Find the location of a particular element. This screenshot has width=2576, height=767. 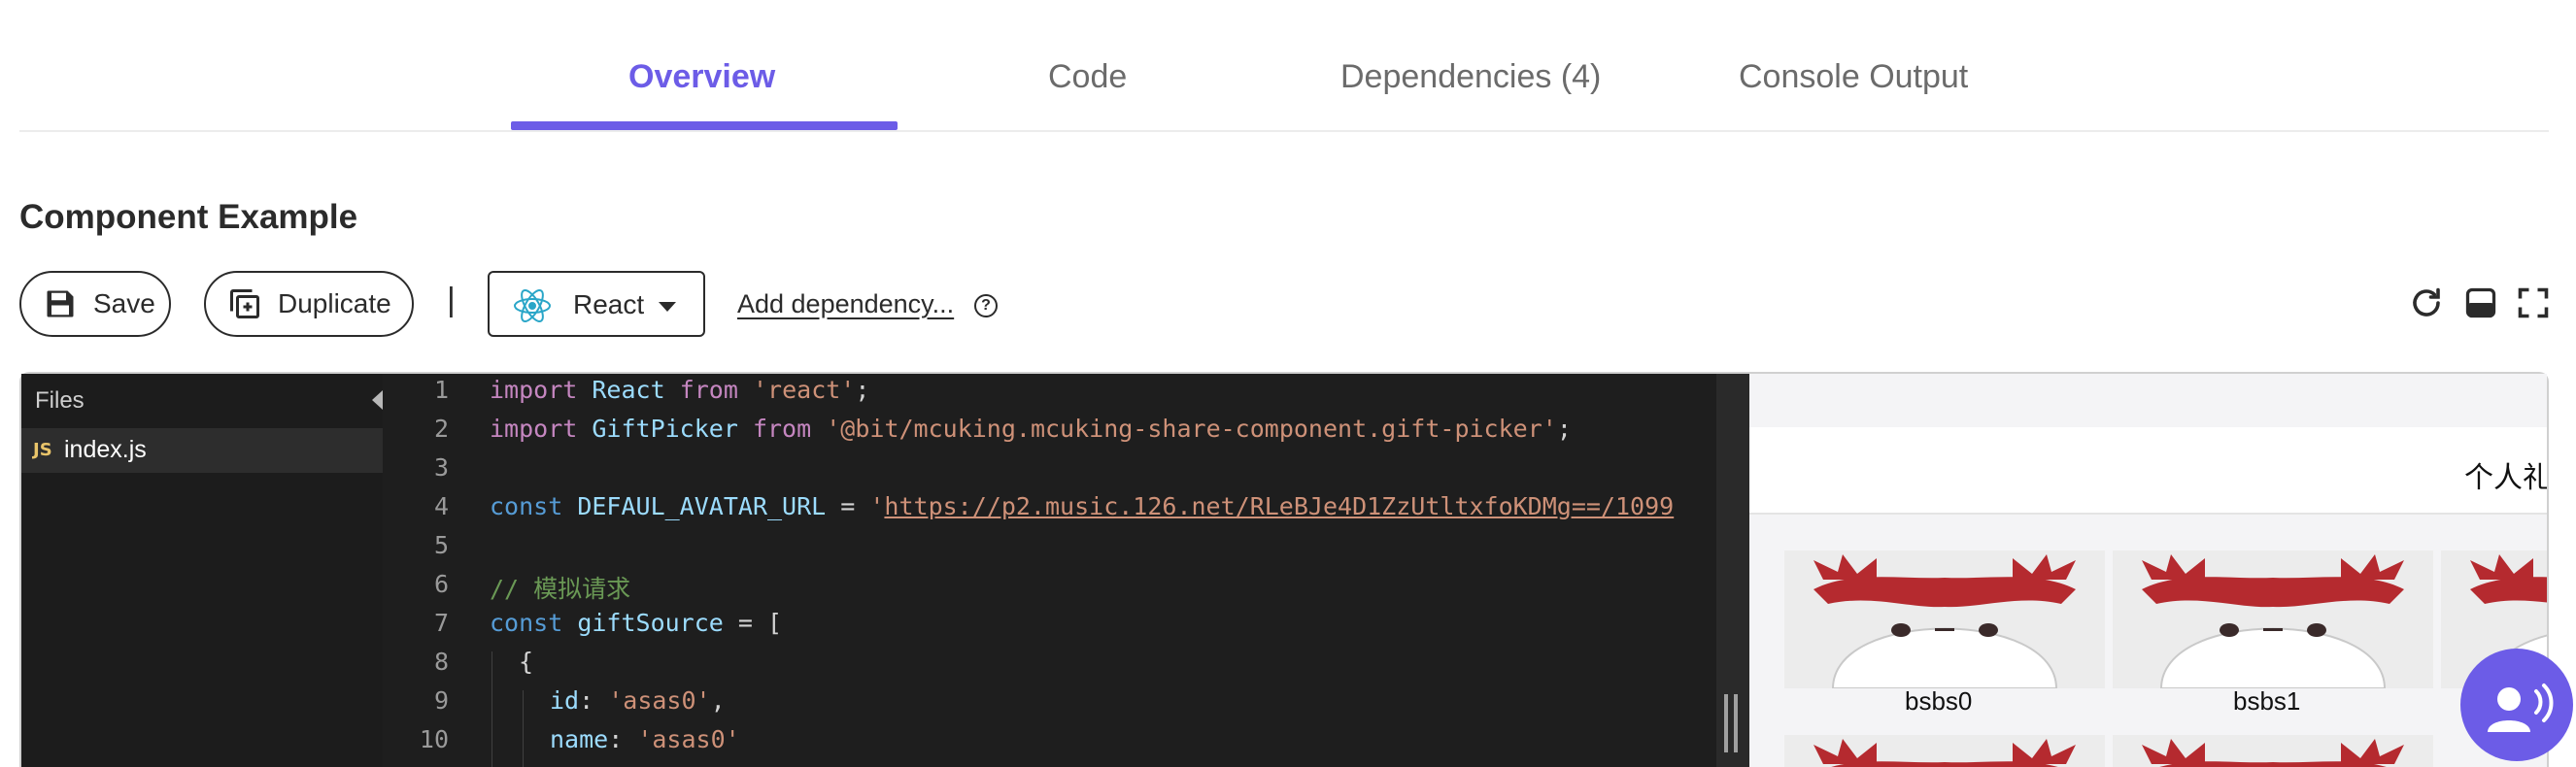

tabs-divider is located at coordinates (1284, 131).